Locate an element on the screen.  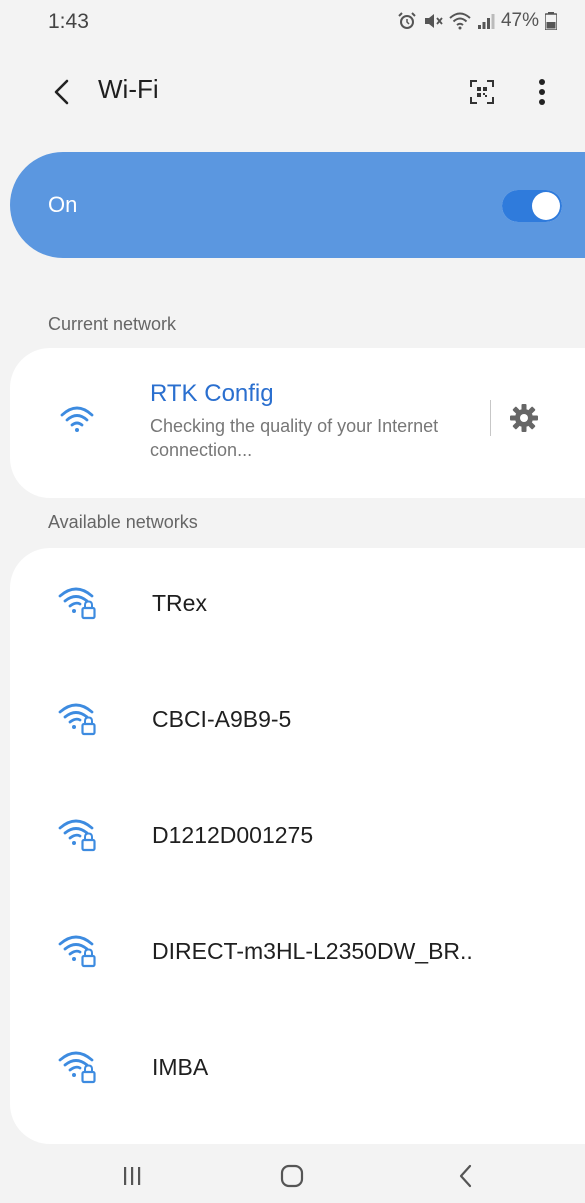
more-options-button is located at coordinates (542, 92).